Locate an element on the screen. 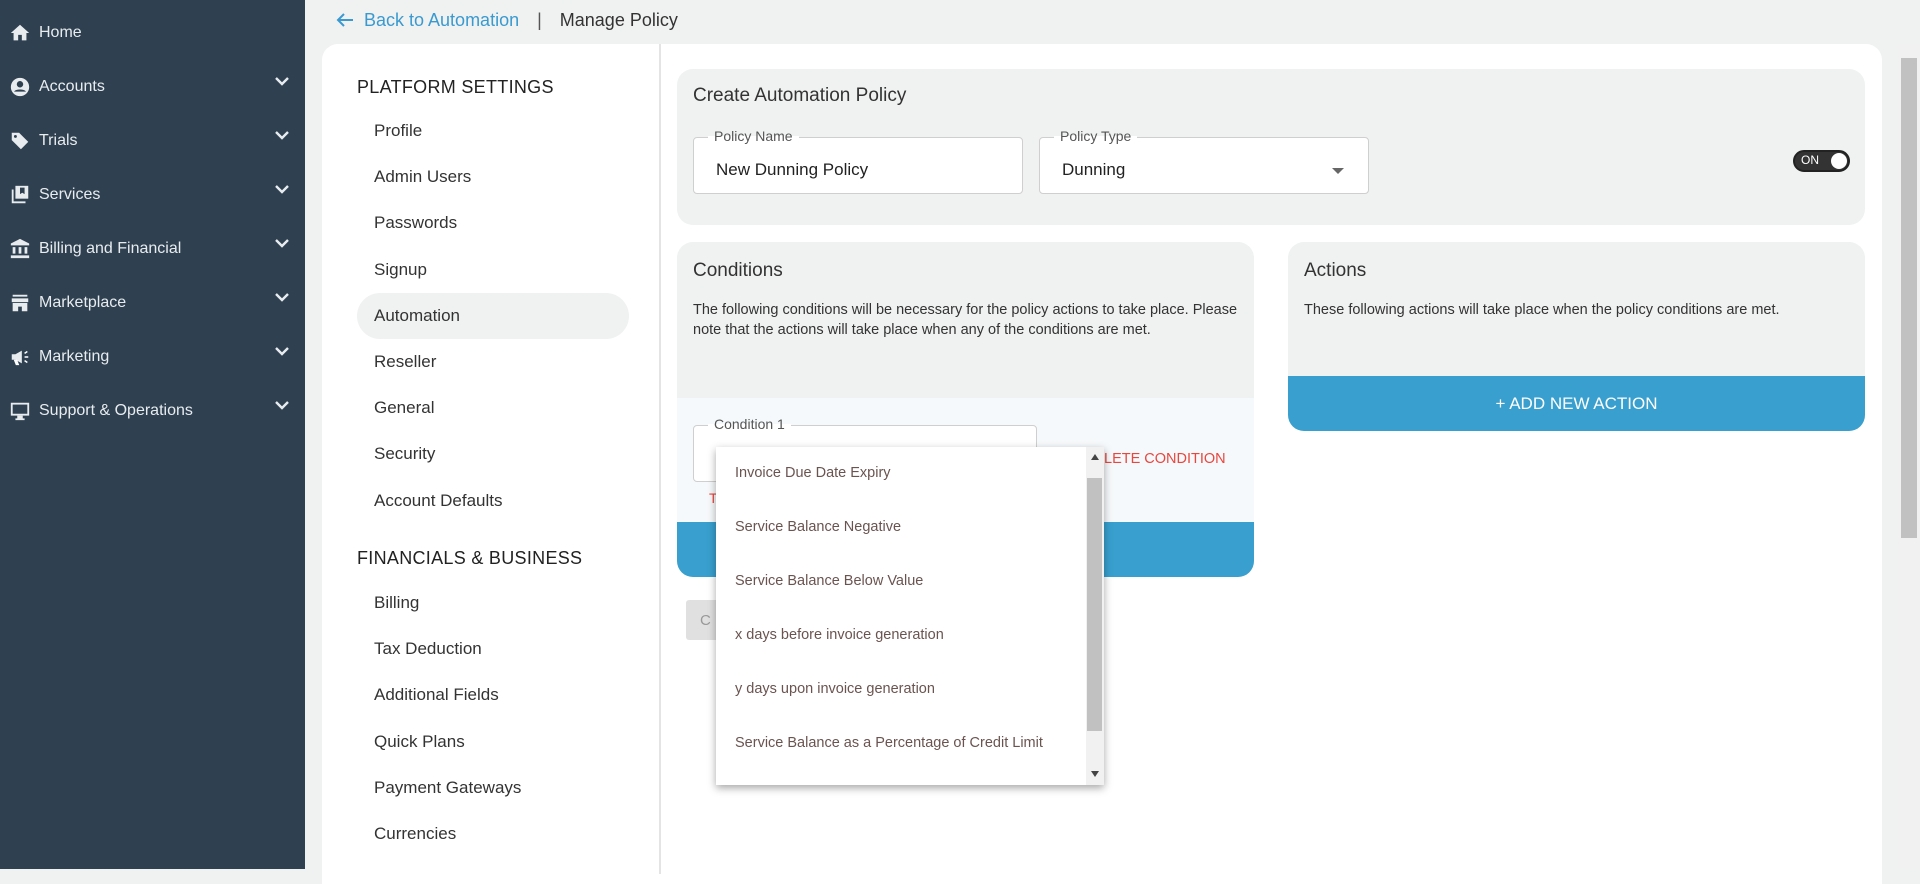 This screenshot has height=884, width=1920. field-label: Policy Name is located at coordinates (753, 136).